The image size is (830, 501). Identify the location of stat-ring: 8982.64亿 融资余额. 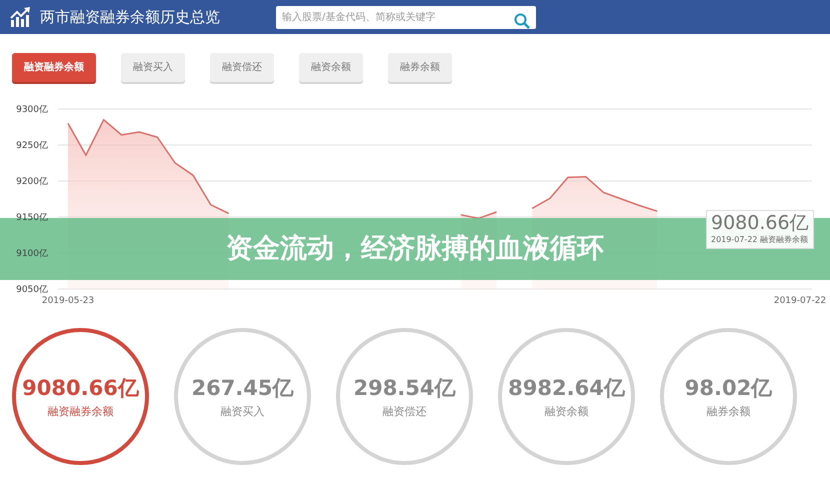
(566, 396).